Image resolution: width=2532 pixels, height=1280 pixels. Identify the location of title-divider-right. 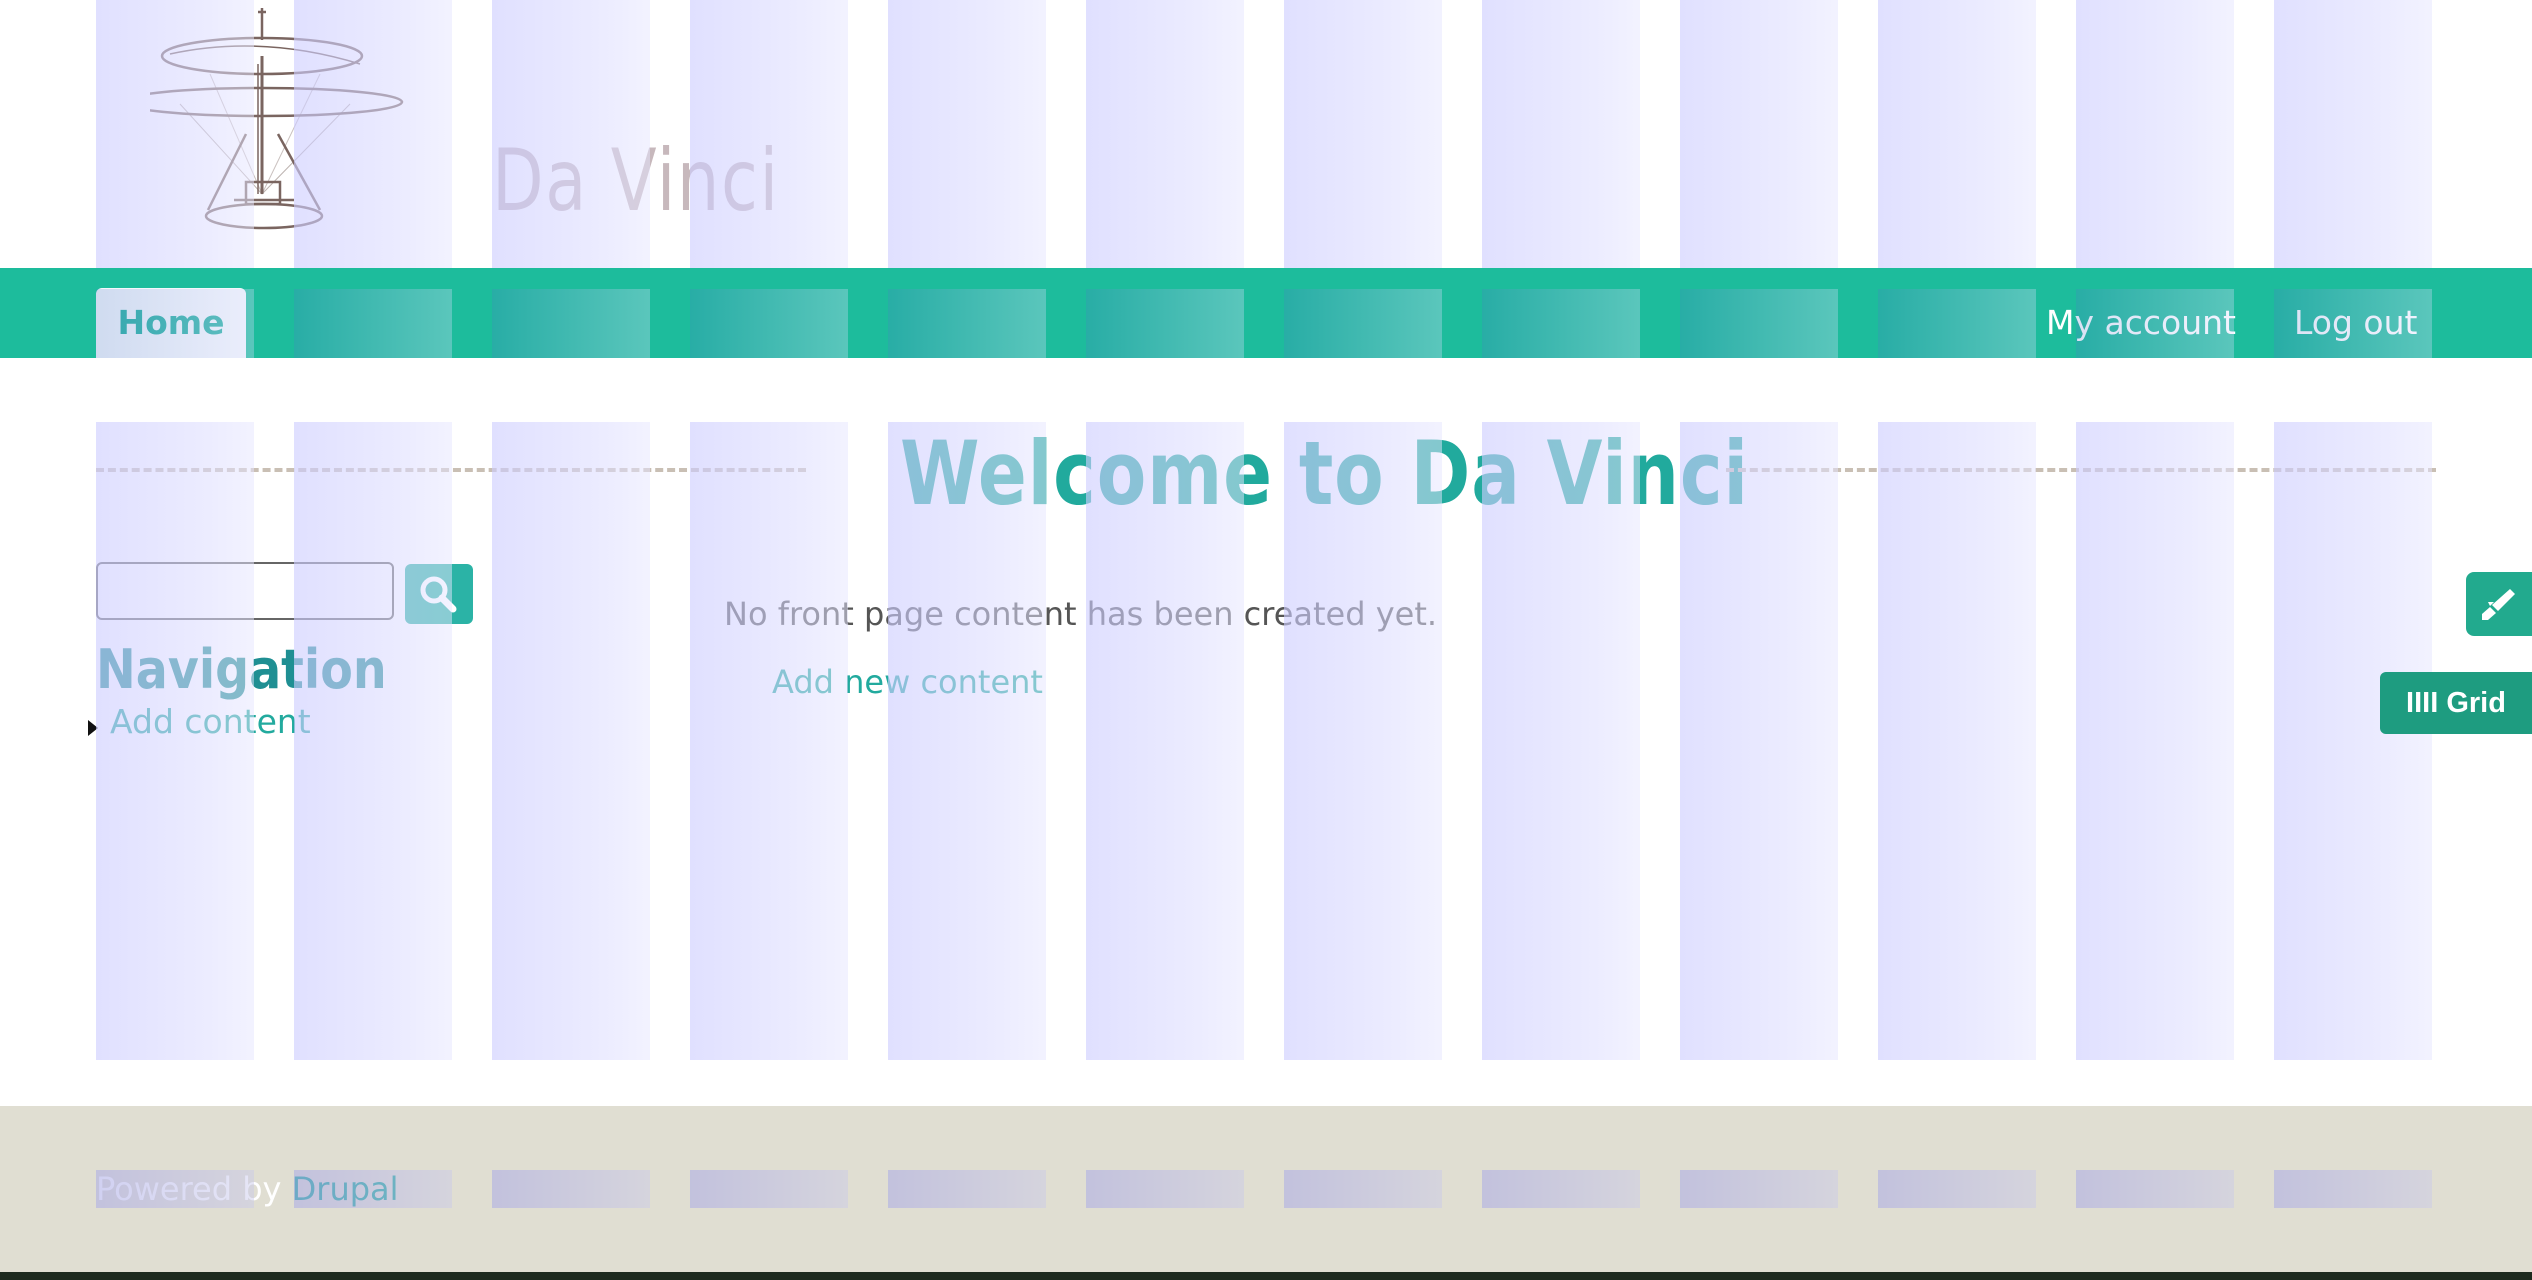
(2081, 470).